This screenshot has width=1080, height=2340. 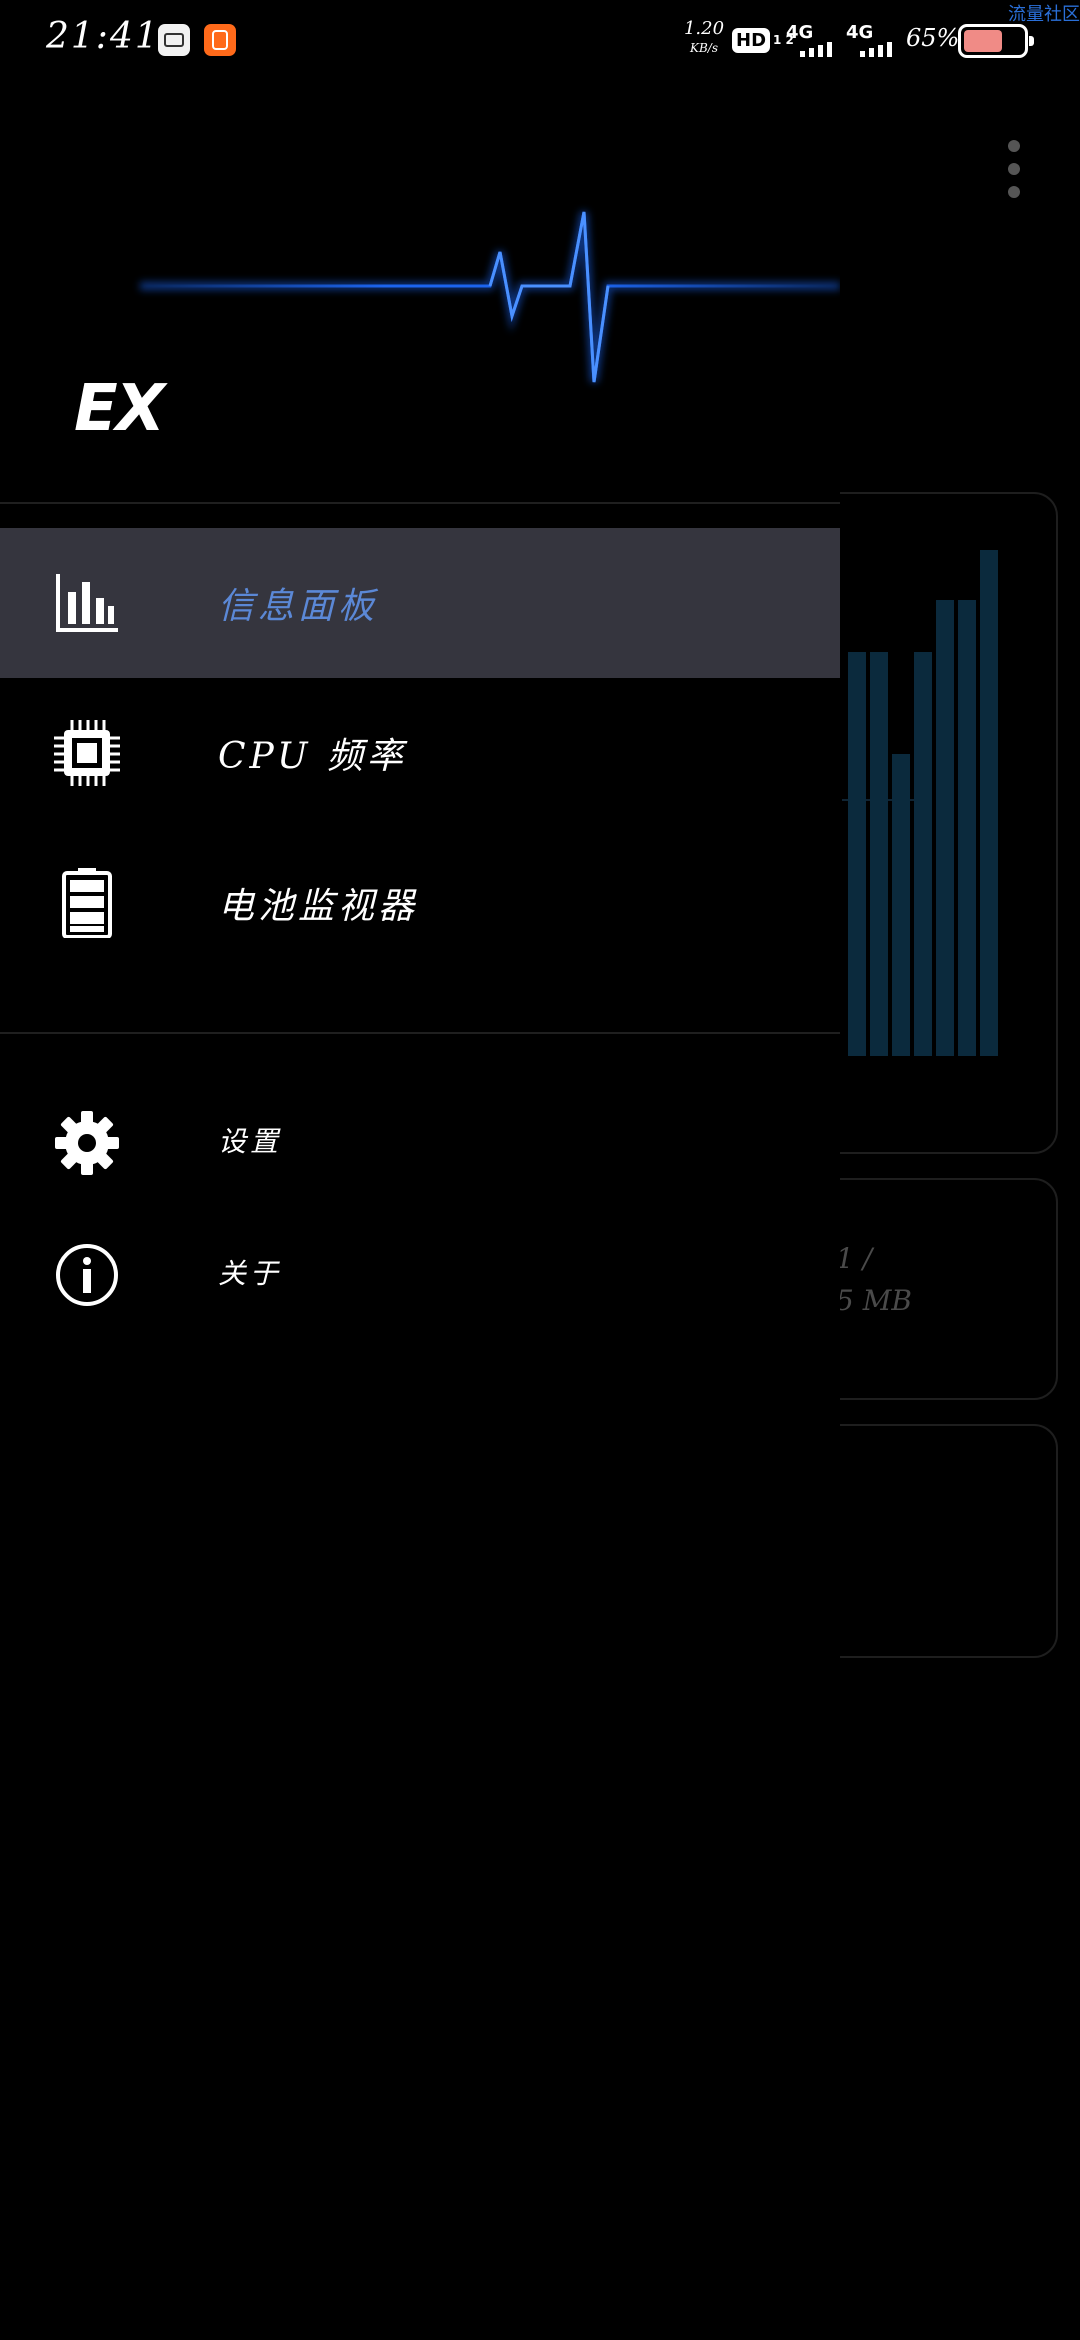 What do you see at coordinates (800, 32) in the screenshot?
I see `signal1-label: 4G` at bounding box center [800, 32].